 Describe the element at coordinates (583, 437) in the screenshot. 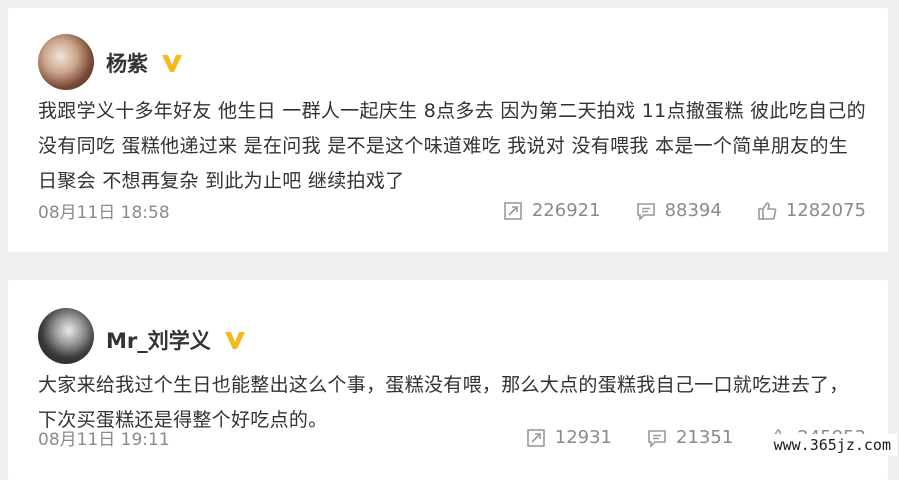

I see `repost-count: 12931` at that location.